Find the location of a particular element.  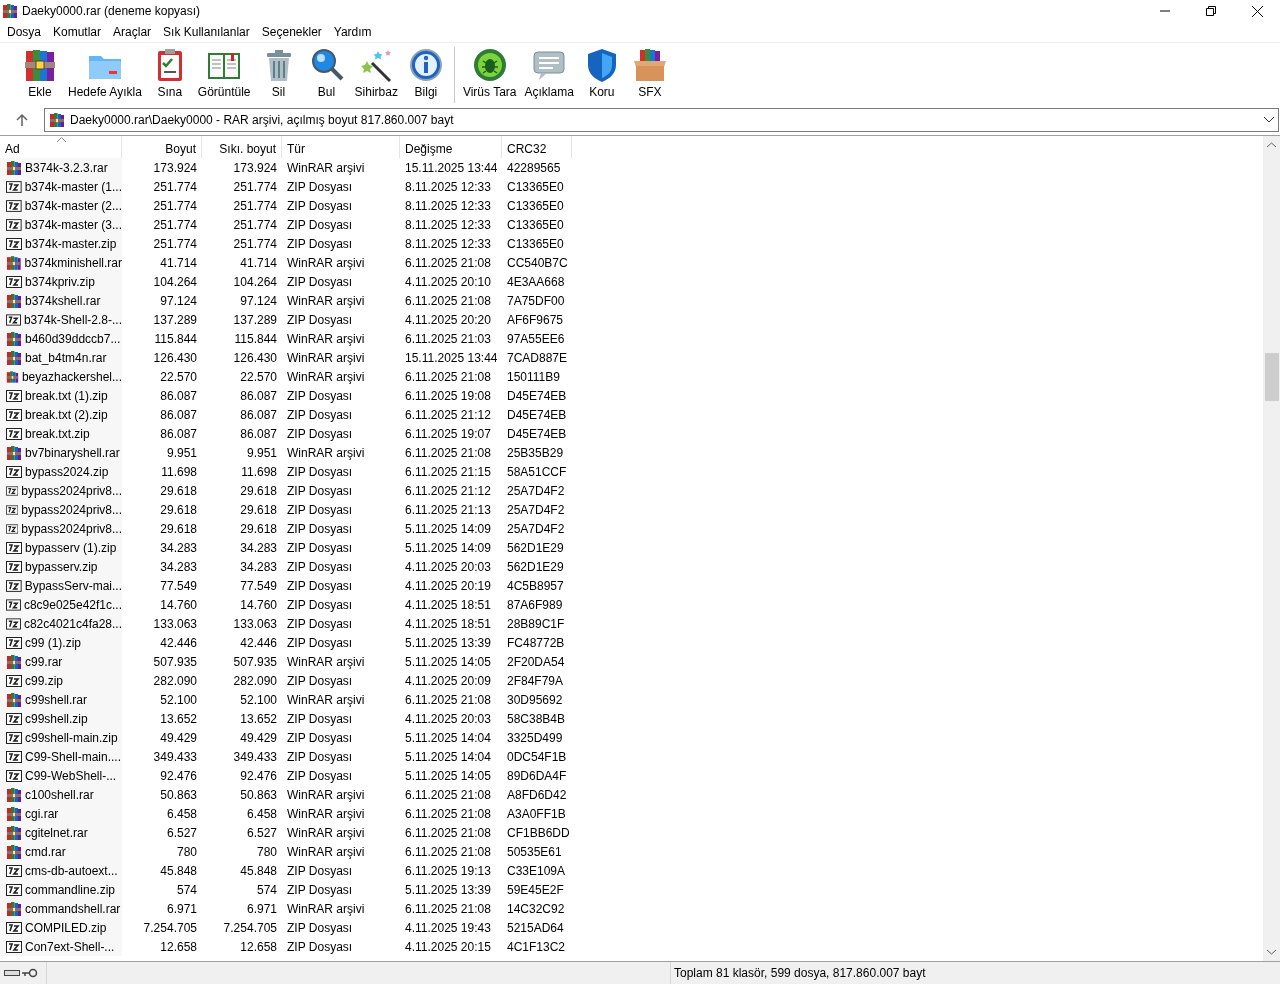

up-arrow-icon is located at coordinates (22, 120).